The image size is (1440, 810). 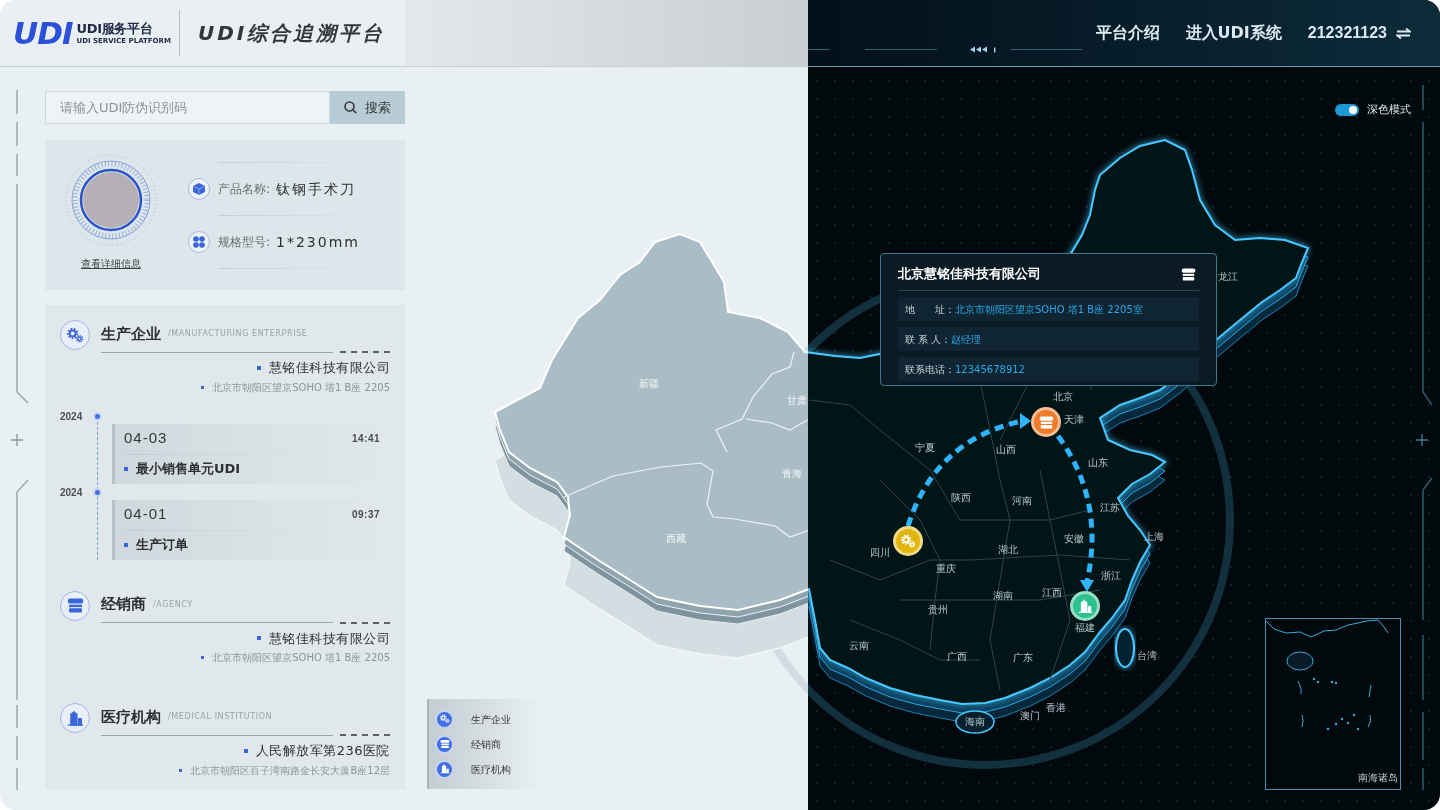 What do you see at coordinates (1228, 277) in the screenshot?
I see `province-label: 龙江` at bounding box center [1228, 277].